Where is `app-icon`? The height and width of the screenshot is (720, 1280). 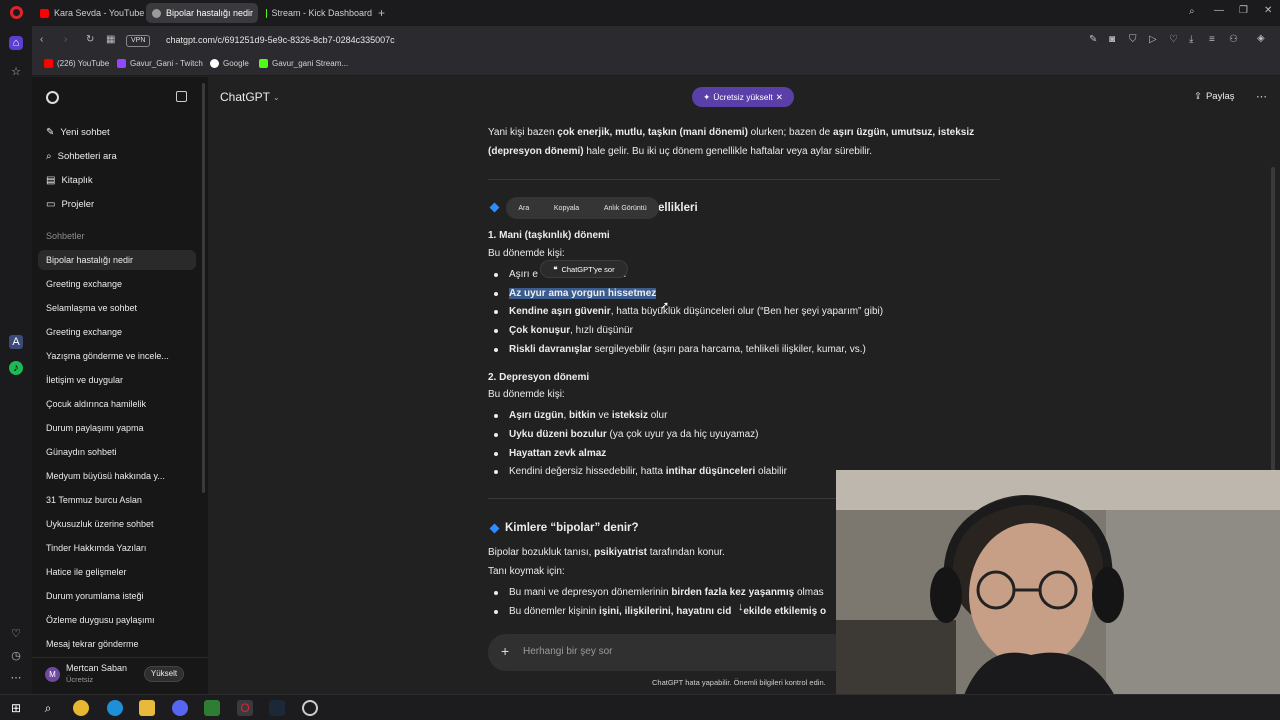
app-icon is located at coordinates (212, 708).